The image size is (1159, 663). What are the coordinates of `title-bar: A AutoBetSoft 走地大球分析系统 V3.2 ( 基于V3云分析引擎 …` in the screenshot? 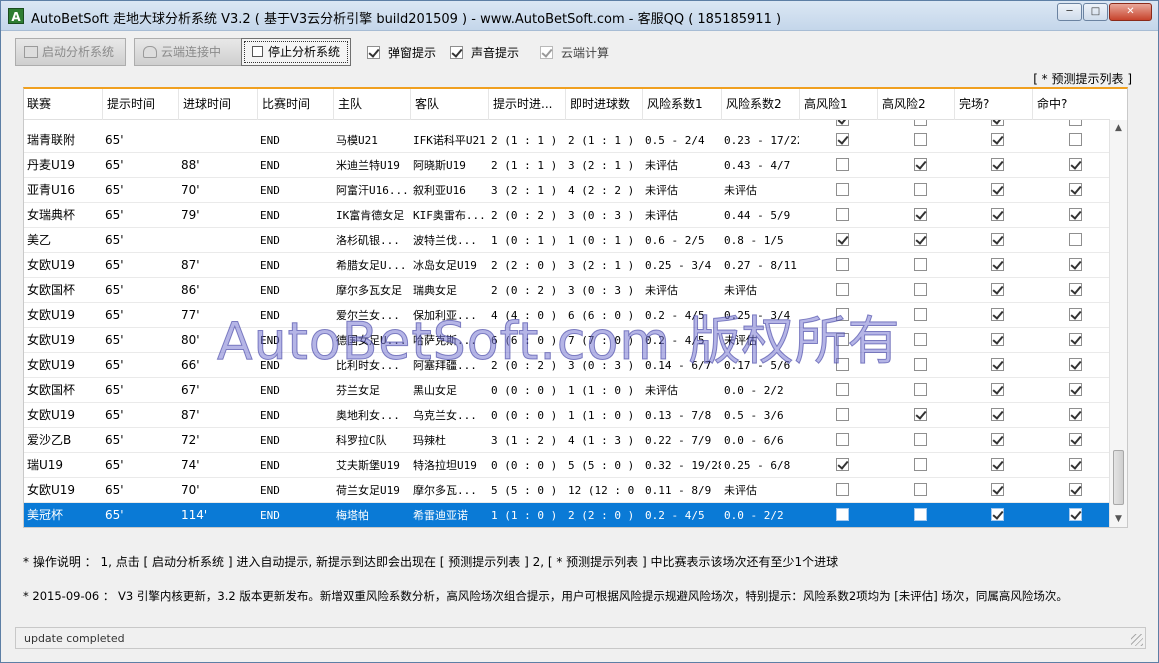 It's located at (579, 16).